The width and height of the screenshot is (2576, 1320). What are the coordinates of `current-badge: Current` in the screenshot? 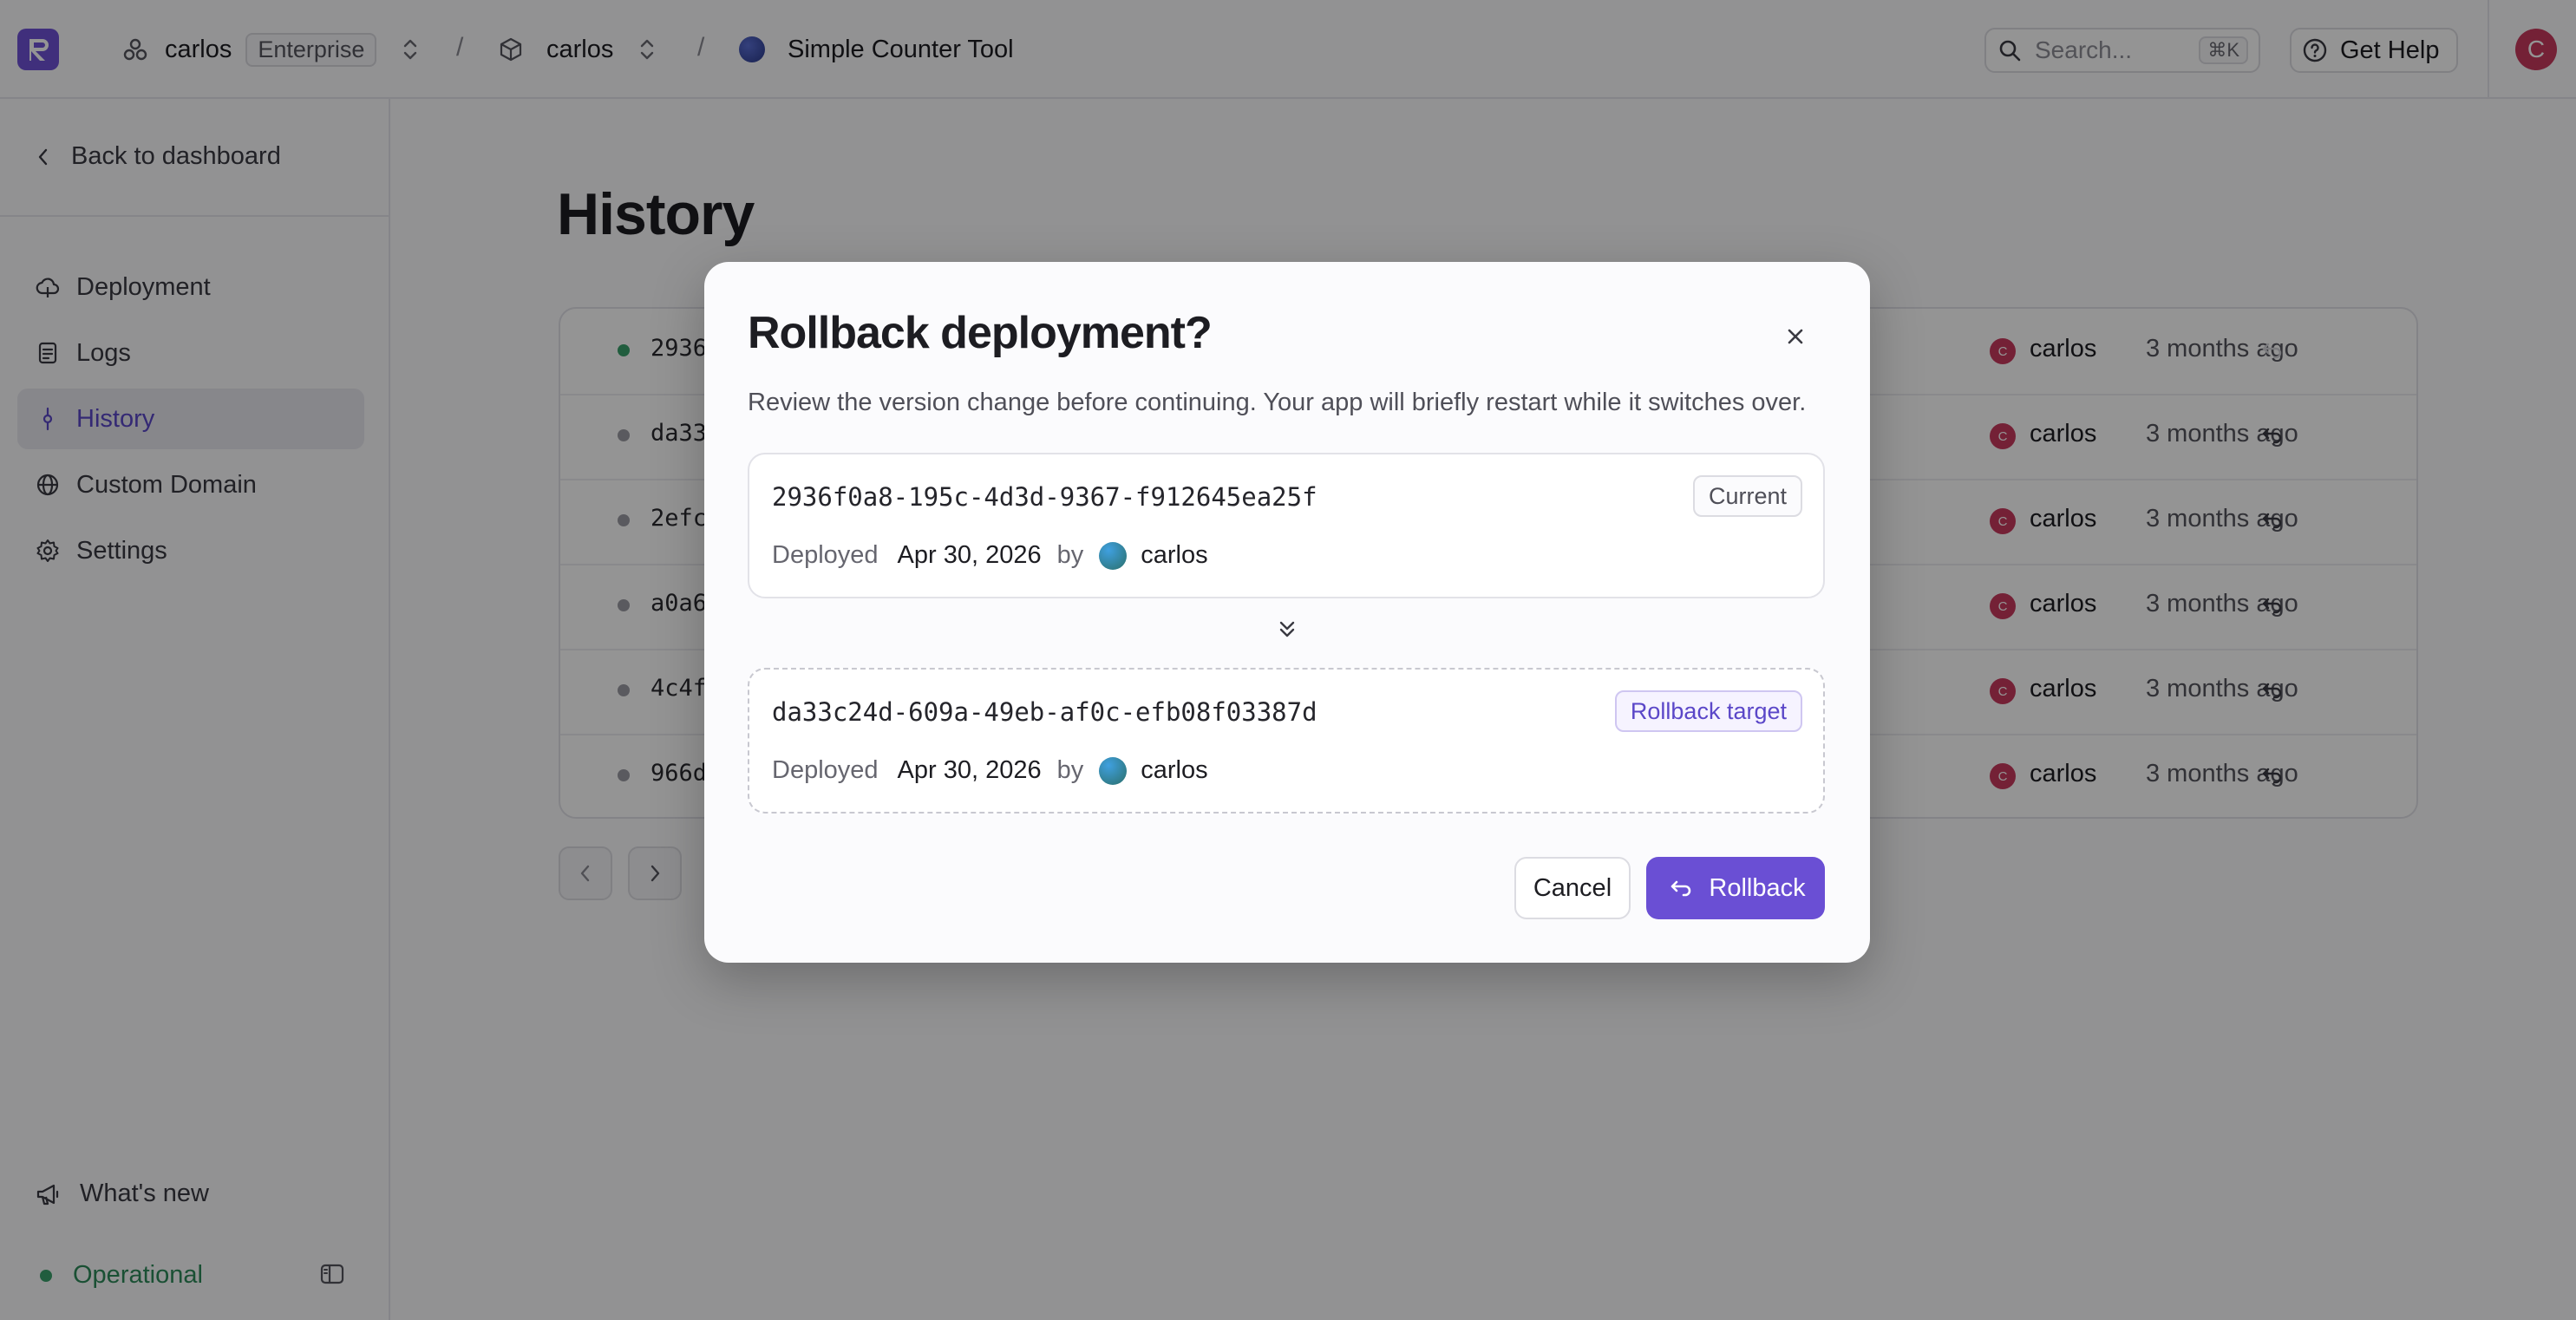 It's located at (1747, 496).